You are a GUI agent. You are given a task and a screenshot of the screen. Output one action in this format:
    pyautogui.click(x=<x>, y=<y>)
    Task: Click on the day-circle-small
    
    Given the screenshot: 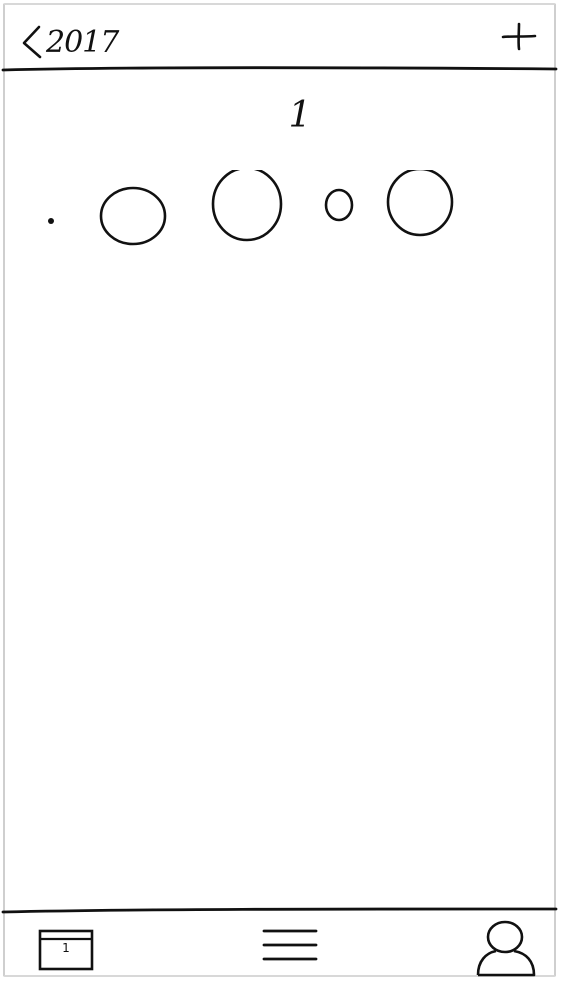 What is the action you would take?
    pyautogui.click(x=339, y=205)
    